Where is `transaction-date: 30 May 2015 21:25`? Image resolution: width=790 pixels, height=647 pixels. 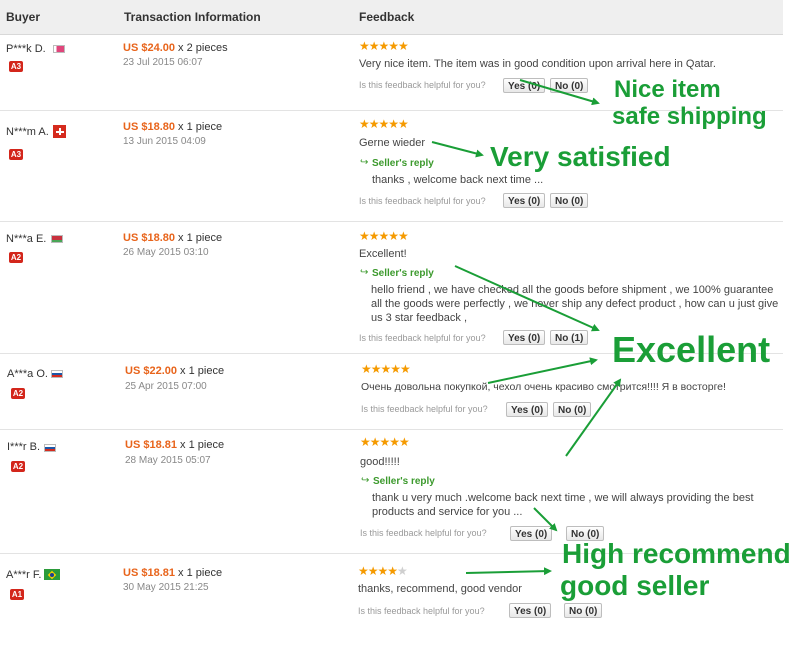
transaction-date: 30 May 2015 21:25 is located at coordinates (166, 587).